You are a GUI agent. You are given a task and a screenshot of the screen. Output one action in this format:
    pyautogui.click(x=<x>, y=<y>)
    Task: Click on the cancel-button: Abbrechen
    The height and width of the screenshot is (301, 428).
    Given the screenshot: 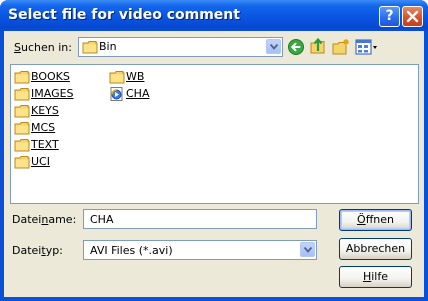 What is the action you would take?
    pyautogui.click(x=375, y=249)
    